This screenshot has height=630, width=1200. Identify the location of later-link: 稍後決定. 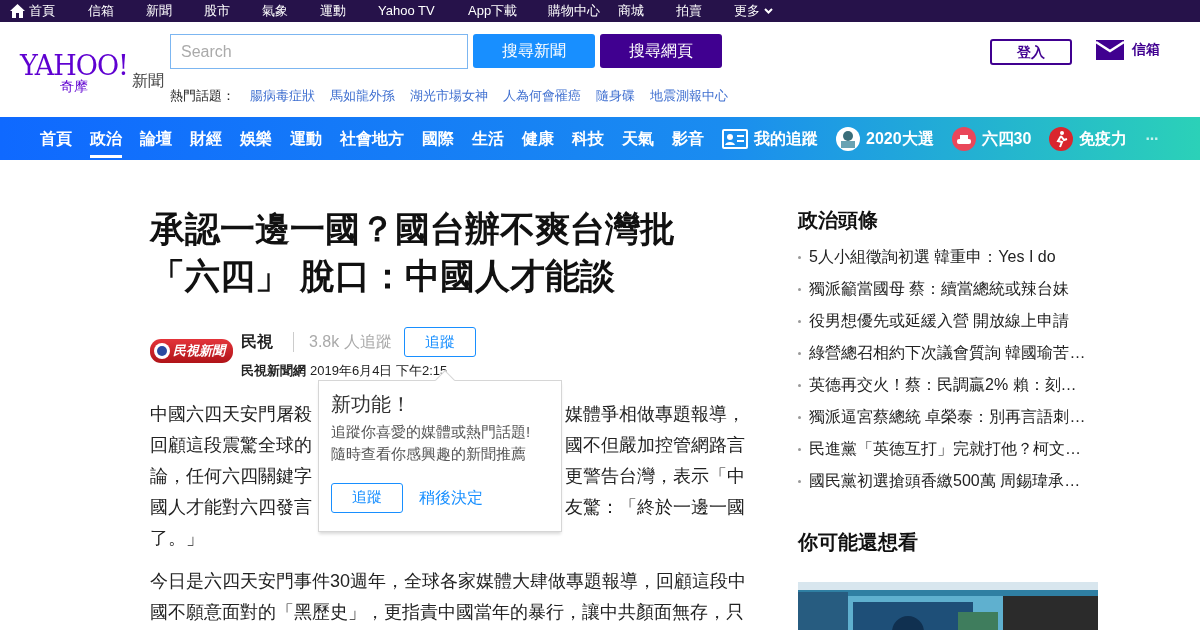
(451, 497).